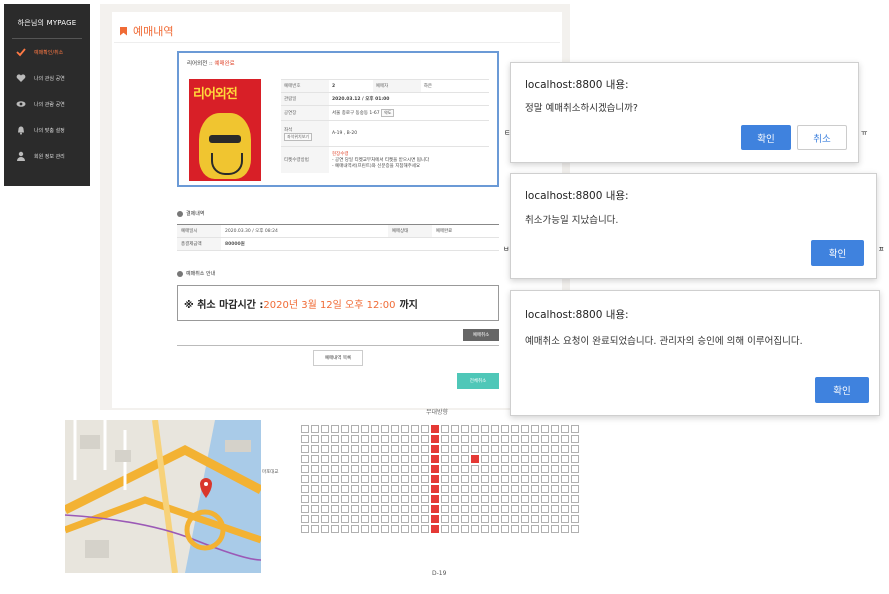 The width and height of the screenshot is (889, 594). Describe the element at coordinates (837, 253) in the screenshot. I see `ok-button: 확인` at that location.